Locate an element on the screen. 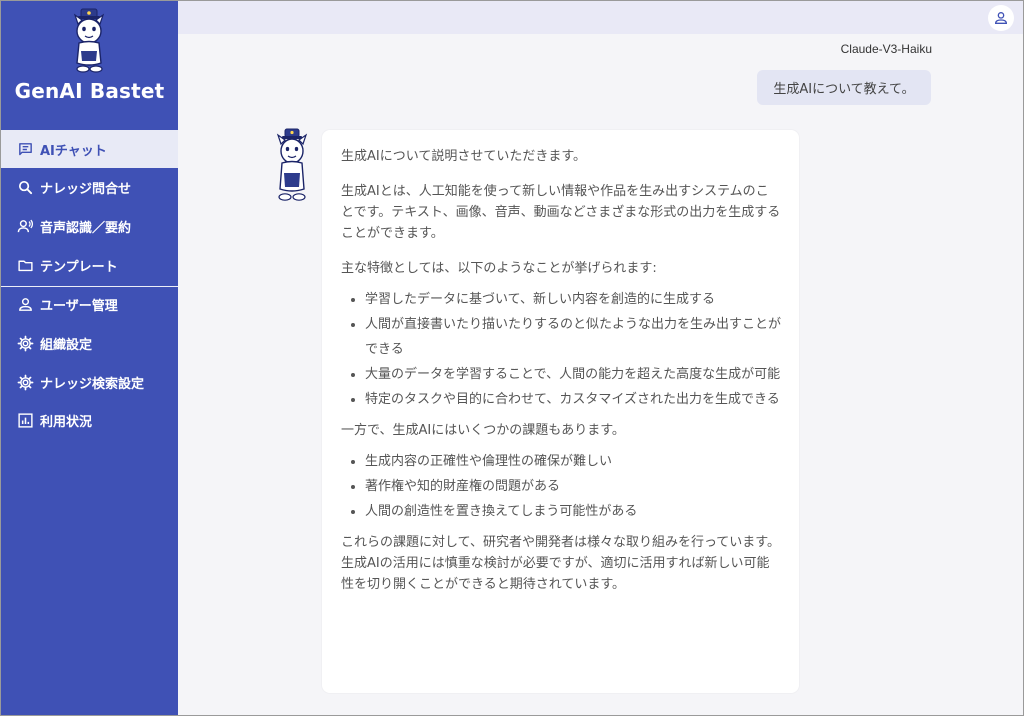  list-item: 人間の創造性を置き換えてしまう可能性がある is located at coordinates (573, 511).